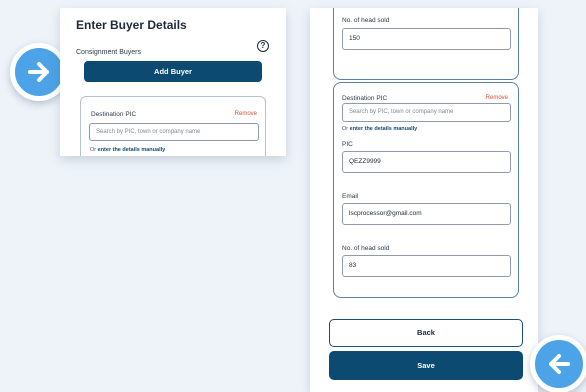 This screenshot has width=586, height=392. What do you see at coordinates (347, 144) in the screenshot?
I see `pic-label: PIC` at bounding box center [347, 144].